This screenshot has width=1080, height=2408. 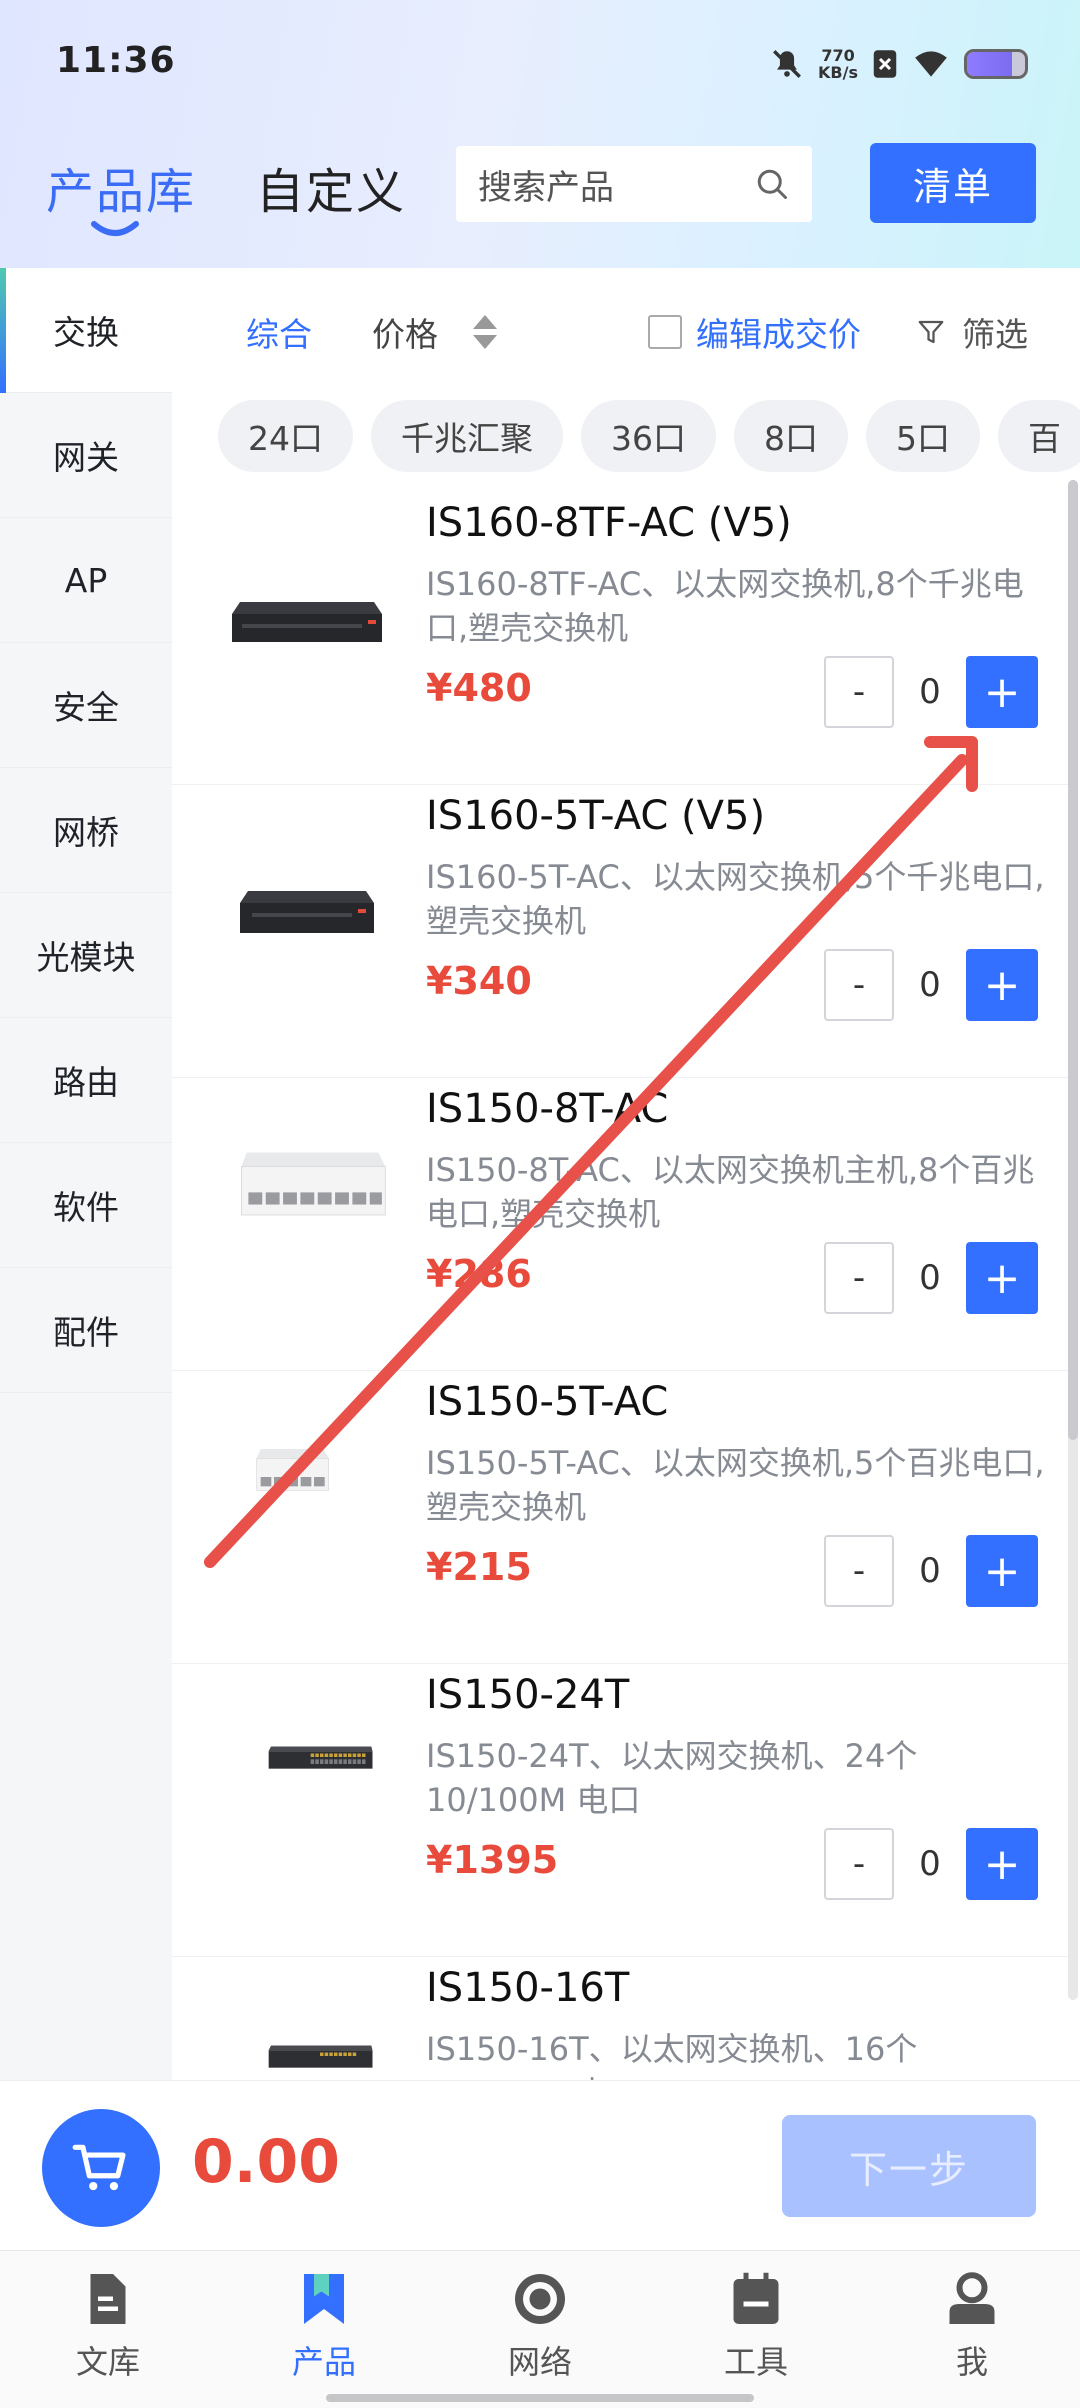 I want to click on sidebar-item-optical-module: 光模块, so click(x=86, y=955).